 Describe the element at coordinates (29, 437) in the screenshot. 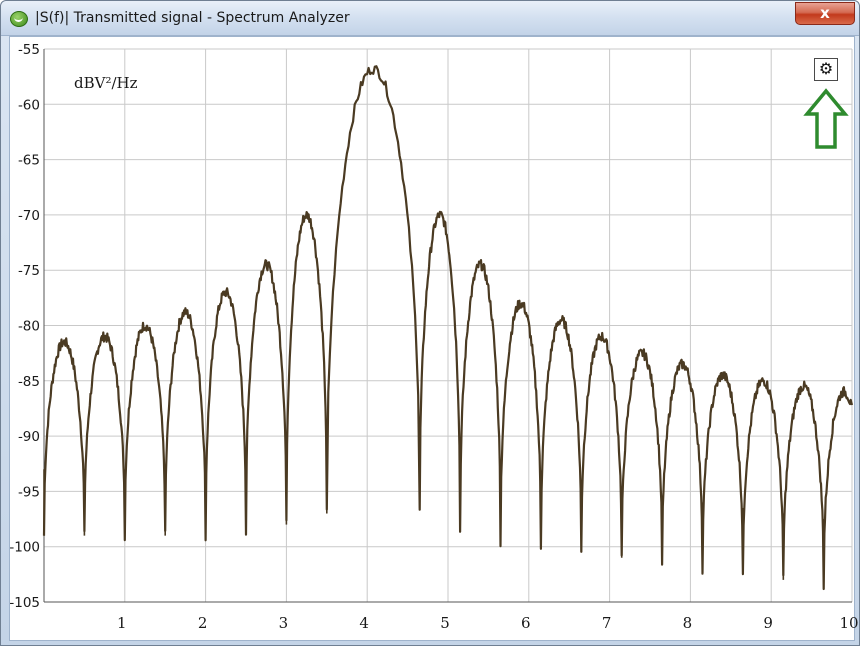

I see `y-tick-label: -90` at that location.